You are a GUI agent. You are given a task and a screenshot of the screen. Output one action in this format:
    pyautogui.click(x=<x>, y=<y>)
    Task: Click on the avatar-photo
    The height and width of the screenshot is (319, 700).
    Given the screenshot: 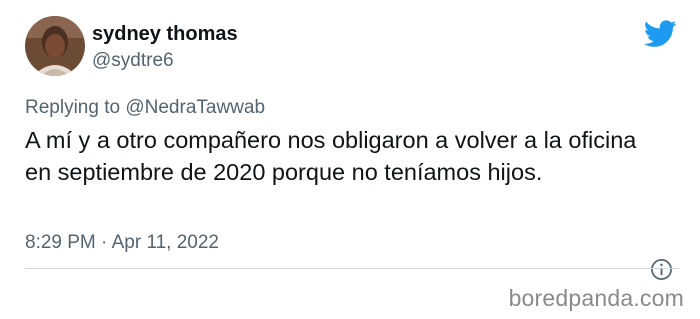 What is the action you would take?
    pyautogui.click(x=55, y=46)
    